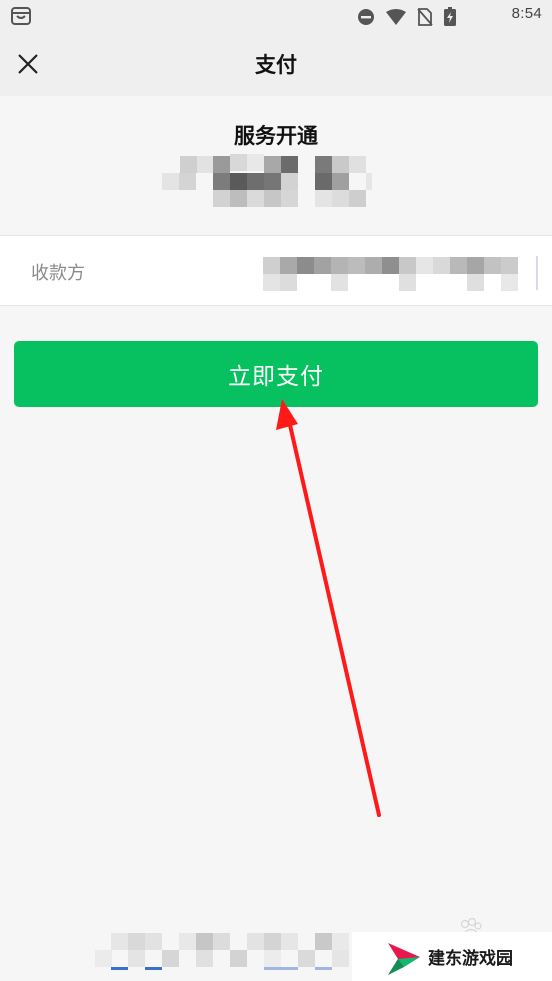  I want to click on watermark-text: 建东游戏园, so click(470, 959).